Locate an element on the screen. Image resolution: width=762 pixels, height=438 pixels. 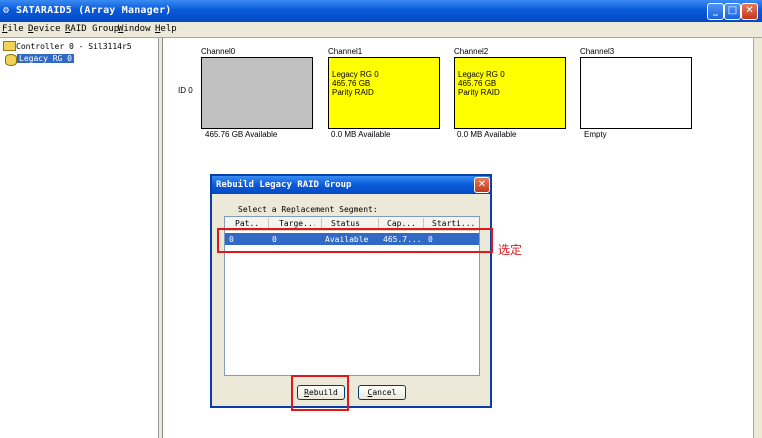
close-button: ✕ is located at coordinates (749, 11).